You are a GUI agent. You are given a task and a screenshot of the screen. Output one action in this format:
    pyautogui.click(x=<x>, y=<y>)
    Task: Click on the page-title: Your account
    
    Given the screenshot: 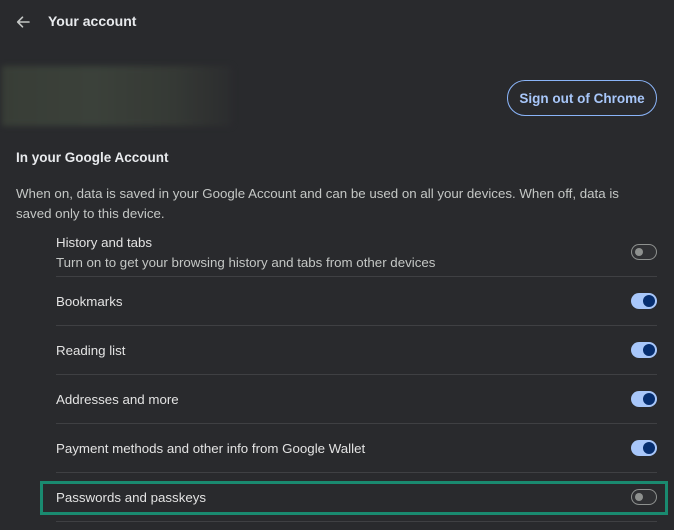 What is the action you would take?
    pyautogui.click(x=92, y=21)
    